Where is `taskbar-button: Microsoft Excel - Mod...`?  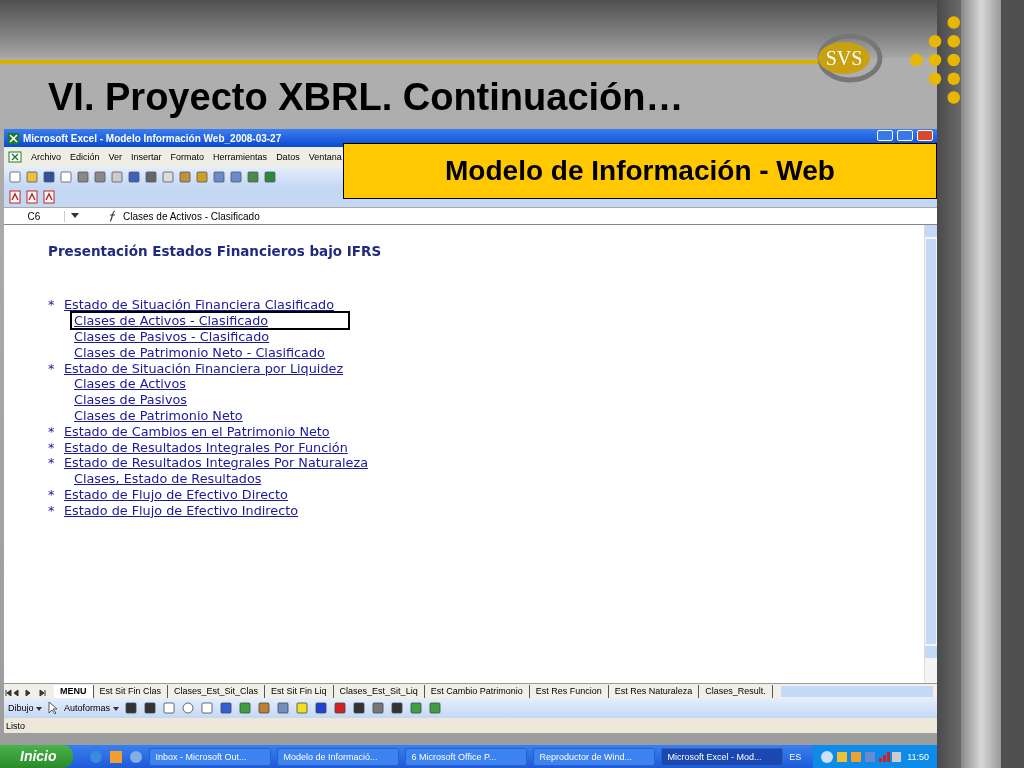 taskbar-button: Microsoft Excel - Mod... is located at coordinates (721, 756).